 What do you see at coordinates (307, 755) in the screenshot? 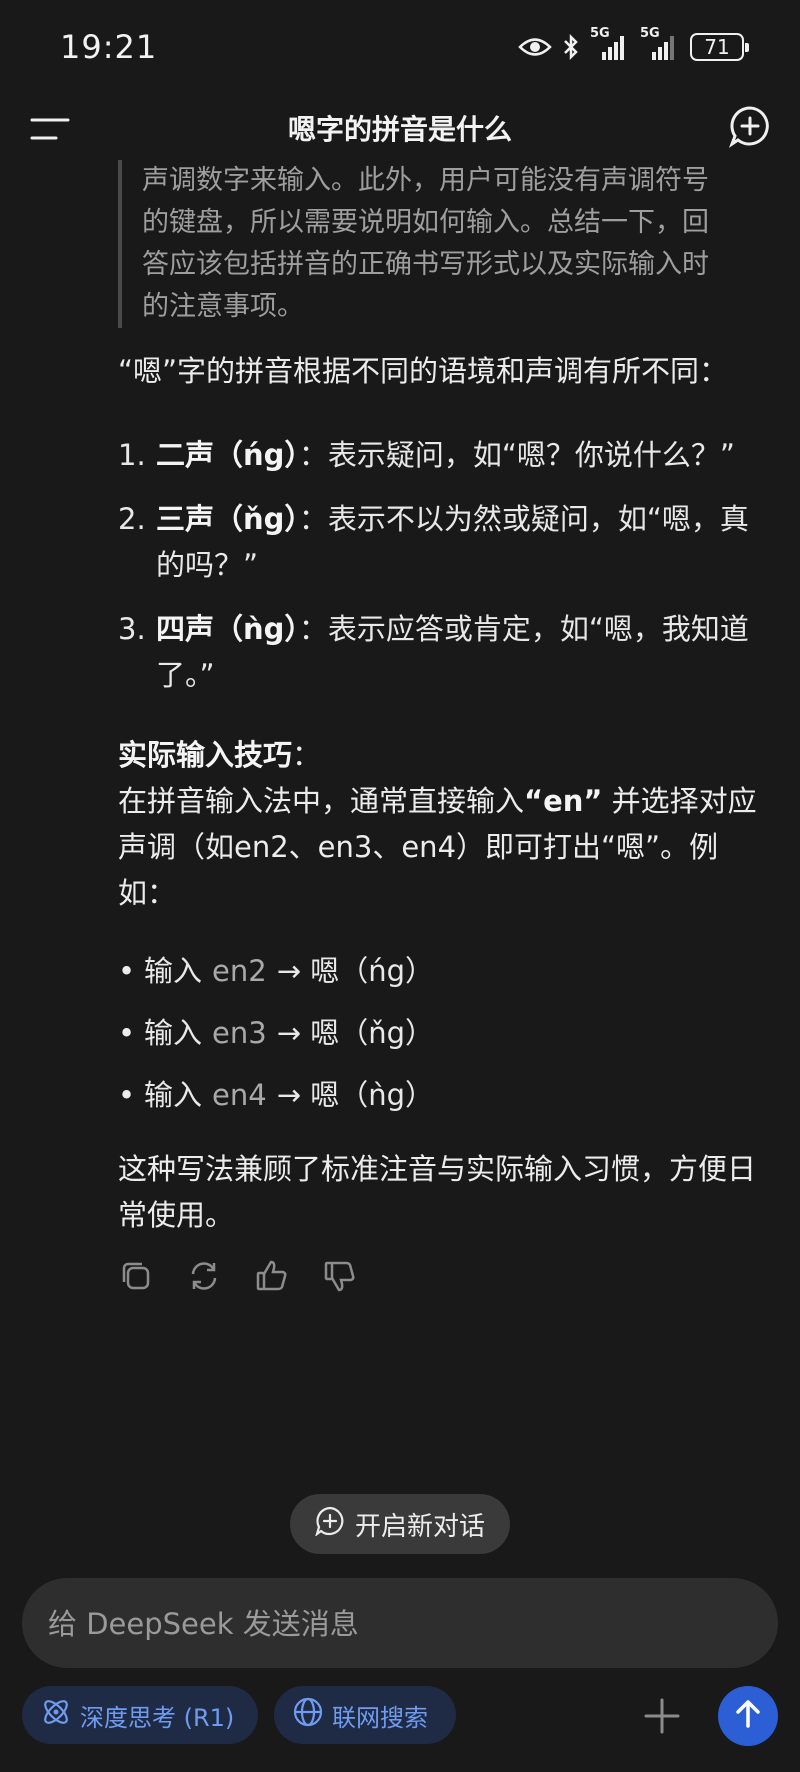
I see `tips-colon: ：` at bounding box center [307, 755].